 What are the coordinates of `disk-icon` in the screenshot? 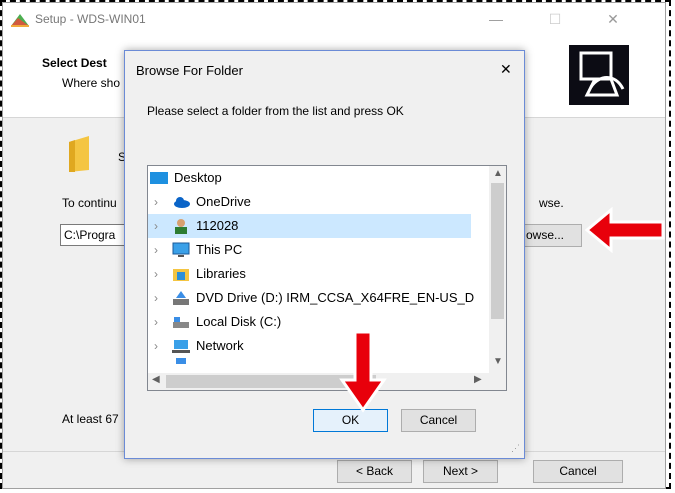 It's located at (181, 322).